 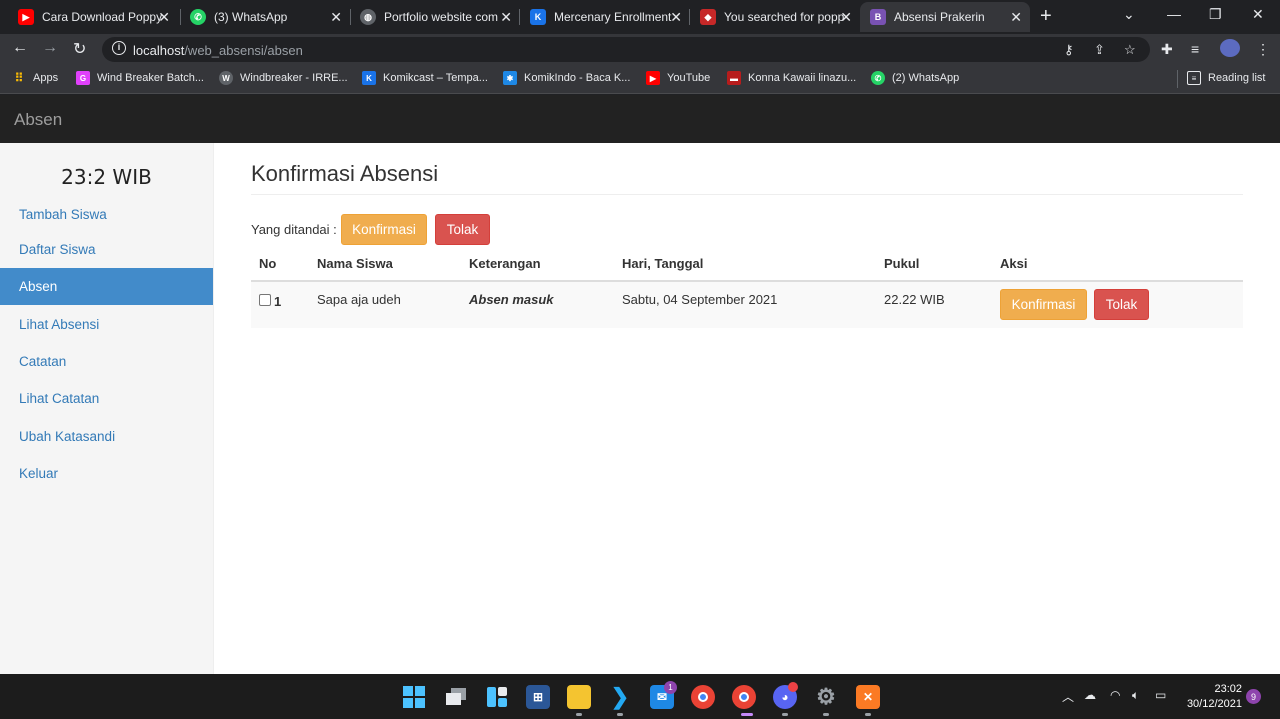 What do you see at coordinates (497, 697) in the screenshot?
I see `widgets-icon` at bounding box center [497, 697].